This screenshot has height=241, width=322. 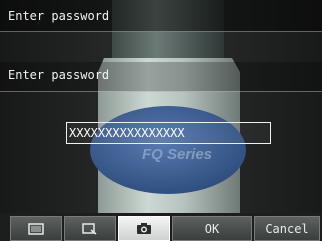 What do you see at coordinates (161, 16) in the screenshot?
I see `prompt-top: Enter password` at bounding box center [161, 16].